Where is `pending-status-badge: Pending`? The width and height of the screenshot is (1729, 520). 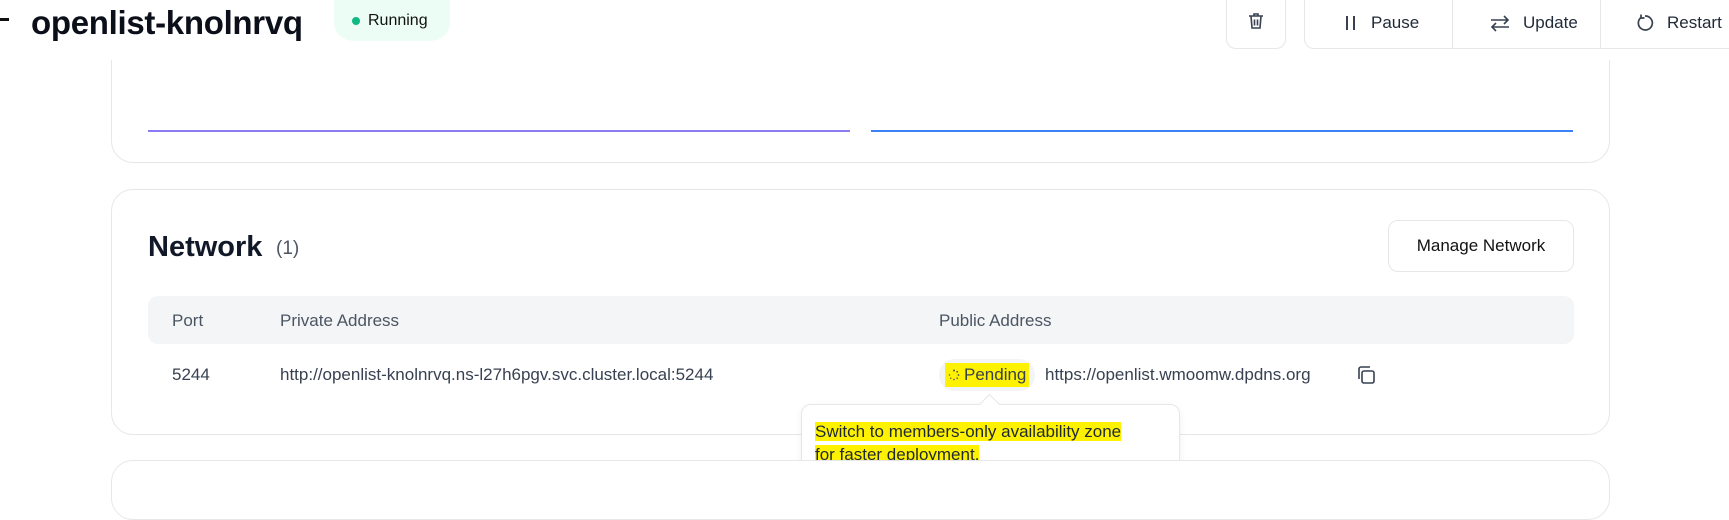 pending-status-badge: Pending is located at coordinates (987, 375).